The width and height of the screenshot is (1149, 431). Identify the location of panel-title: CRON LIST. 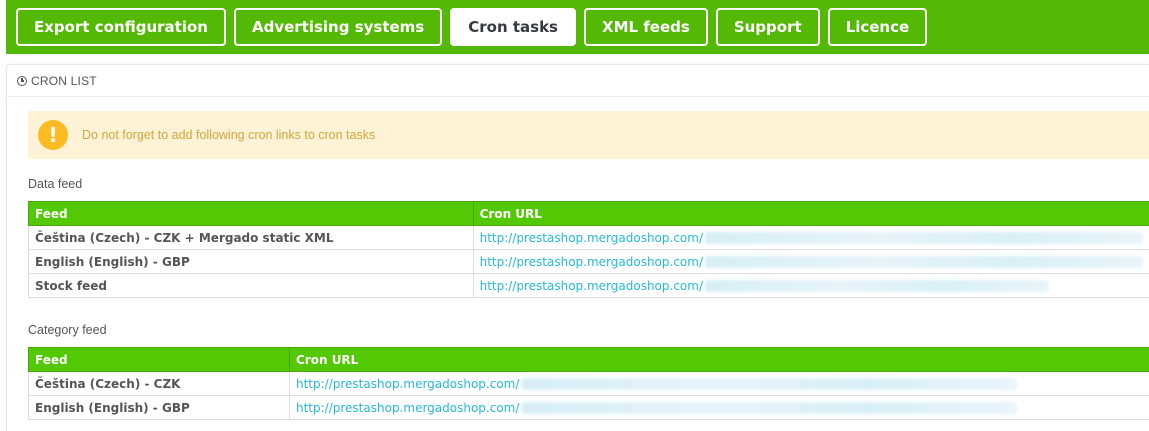
(64, 80).